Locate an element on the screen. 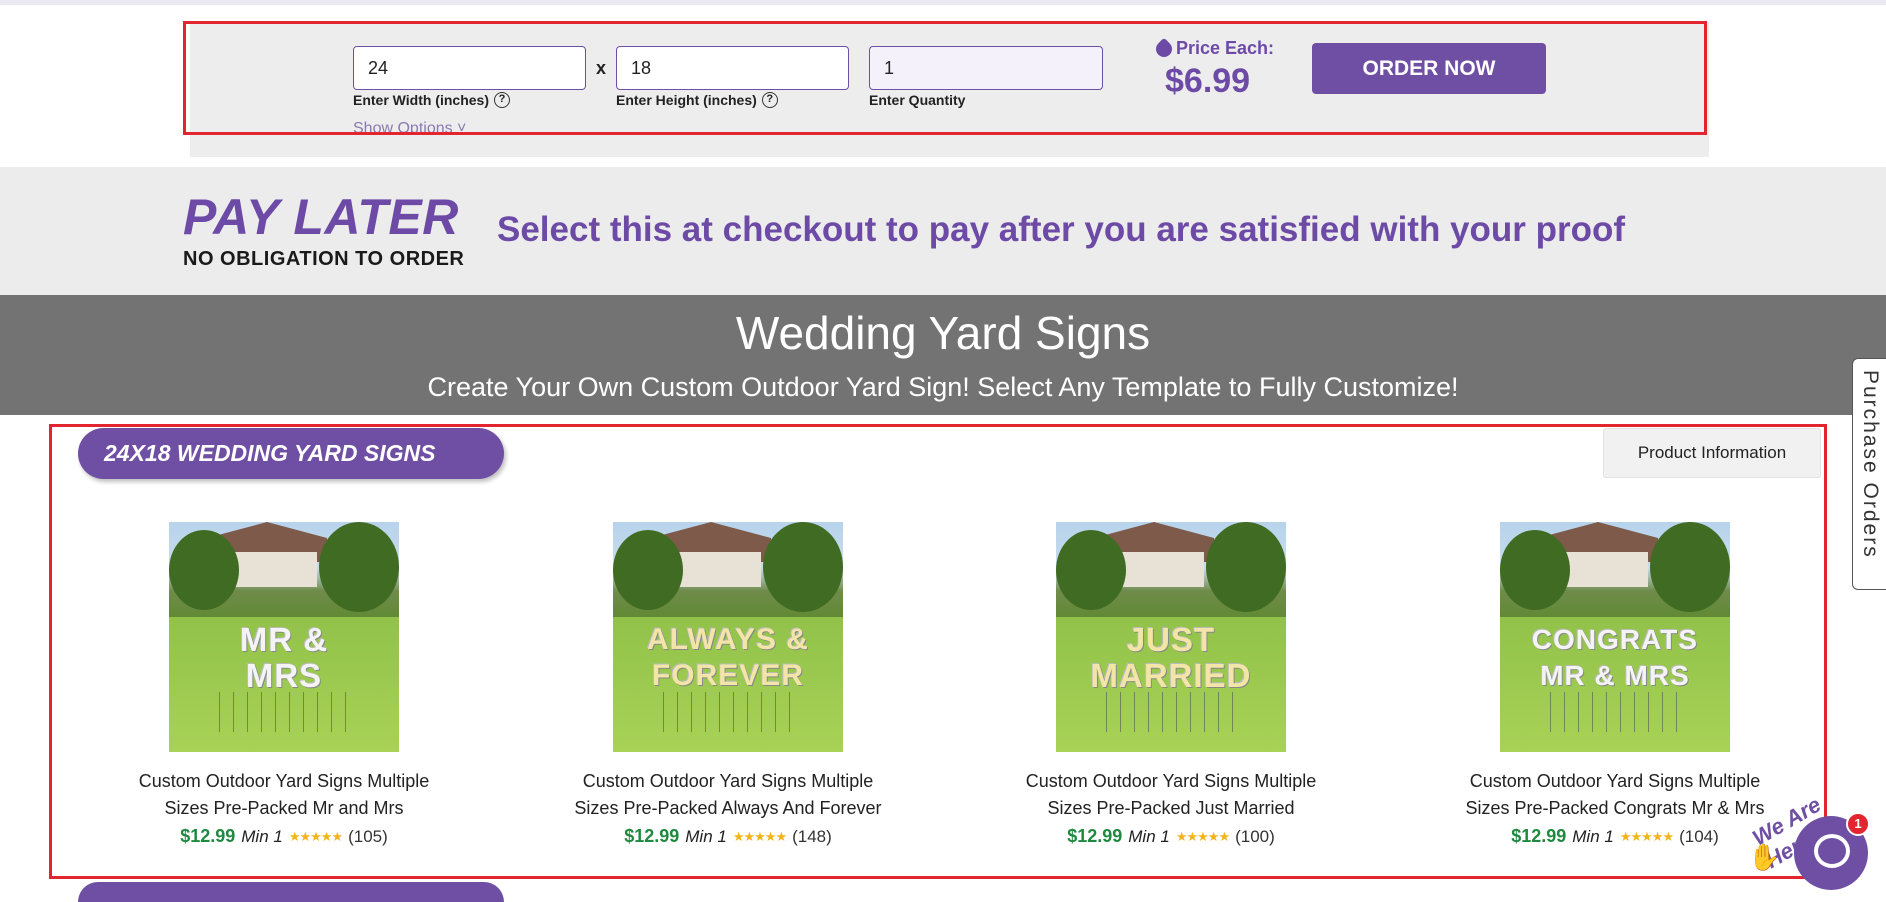  yard-sign-text: MR & MRS is located at coordinates (284, 658).